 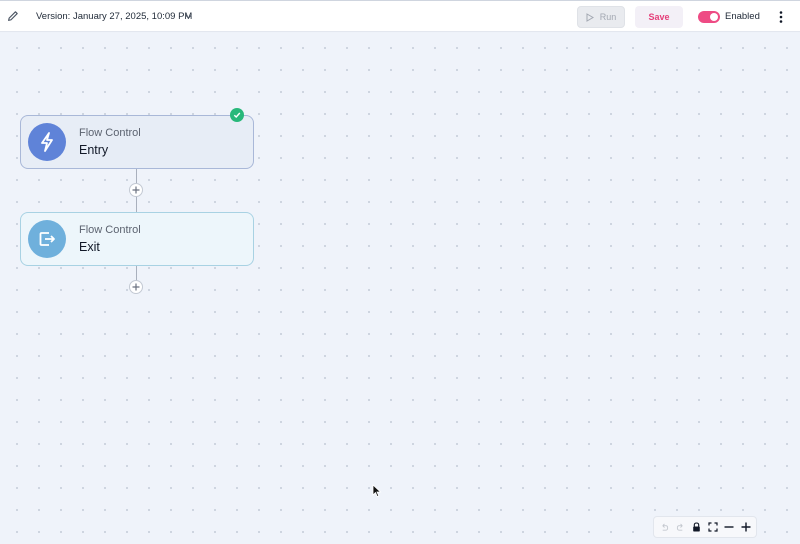 I want to click on undo-icon, so click(x=664, y=527).